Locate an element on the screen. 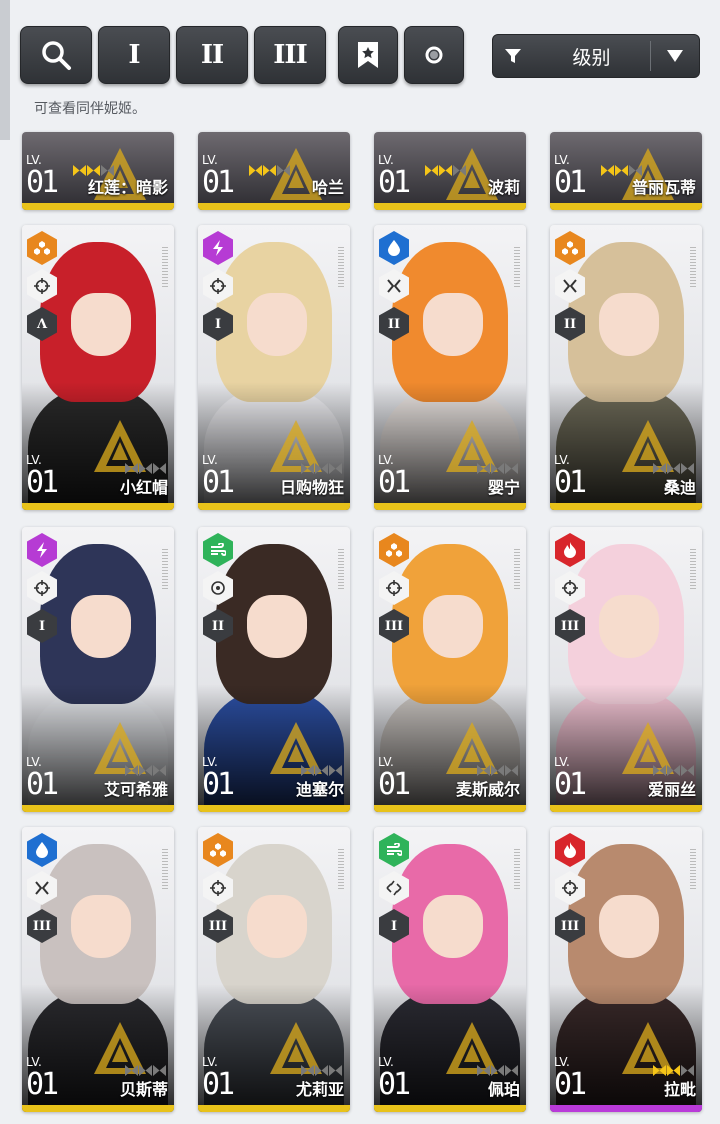 This screenshot has height=1124, width=720. class-1-label: I is located at coordinates (134, 55).